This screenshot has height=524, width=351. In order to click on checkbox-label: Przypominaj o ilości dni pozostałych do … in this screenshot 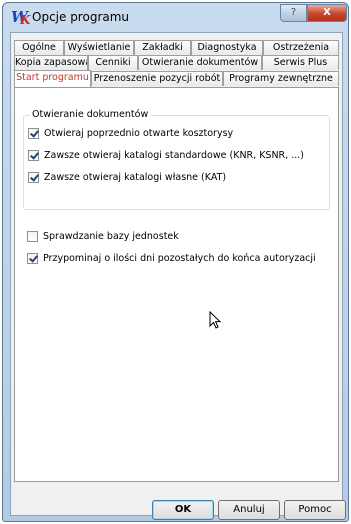, I will do `click(179, 258)`.